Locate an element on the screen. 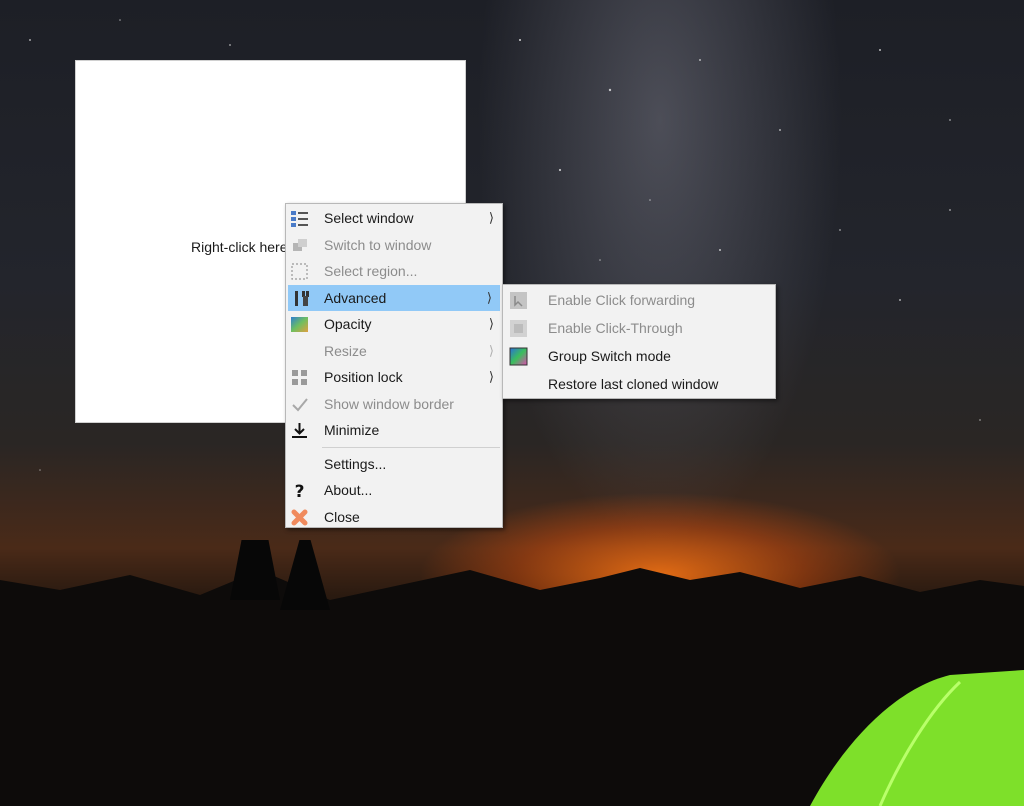 This screenshot has width=1024, height=806. right-click-hint: Right-click here is located at coordinates (239, 247).